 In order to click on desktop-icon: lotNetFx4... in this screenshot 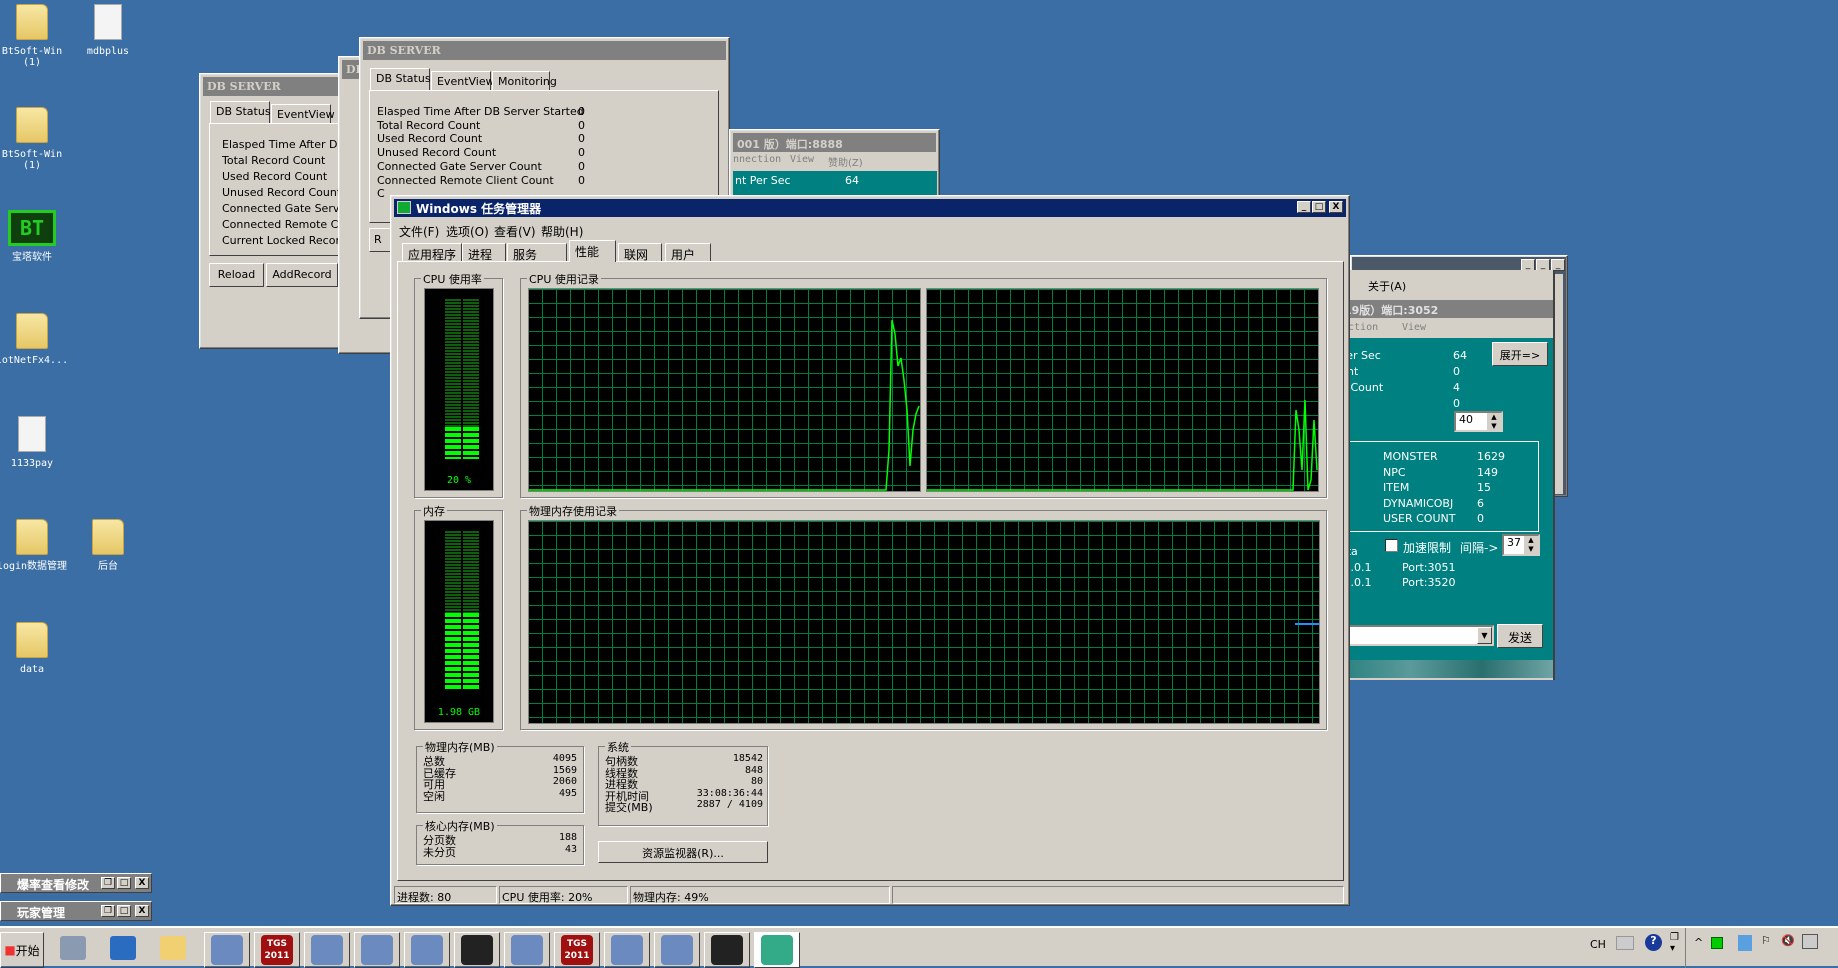, I will do `click(35, 339)`.